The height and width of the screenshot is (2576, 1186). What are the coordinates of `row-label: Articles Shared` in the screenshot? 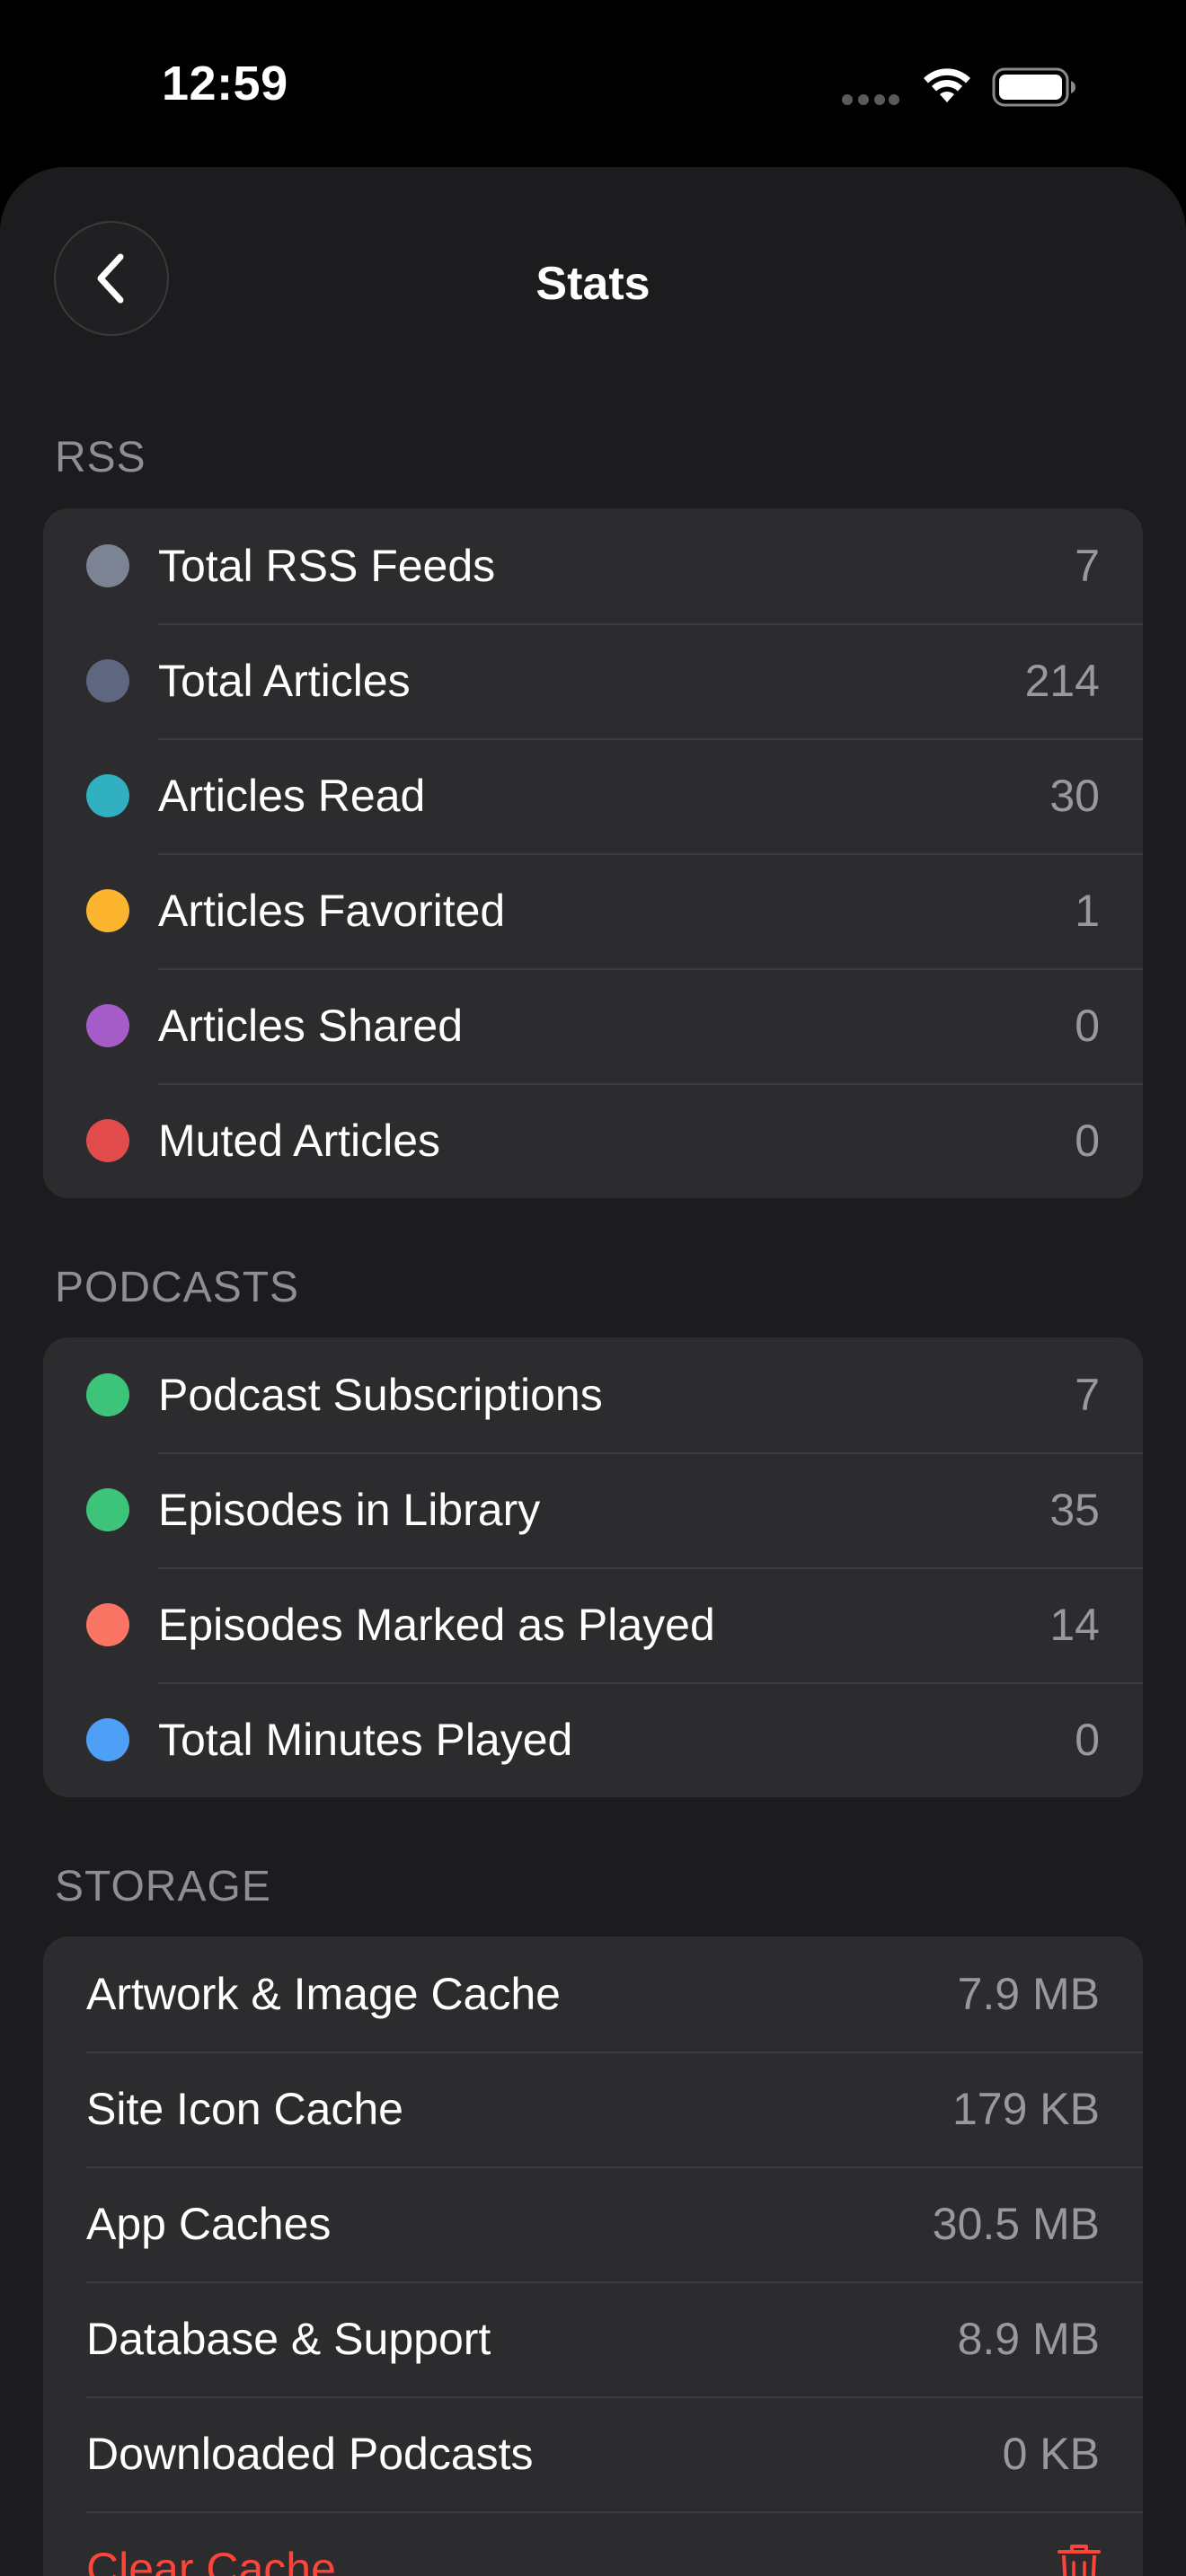 It's located at (311, 1026).